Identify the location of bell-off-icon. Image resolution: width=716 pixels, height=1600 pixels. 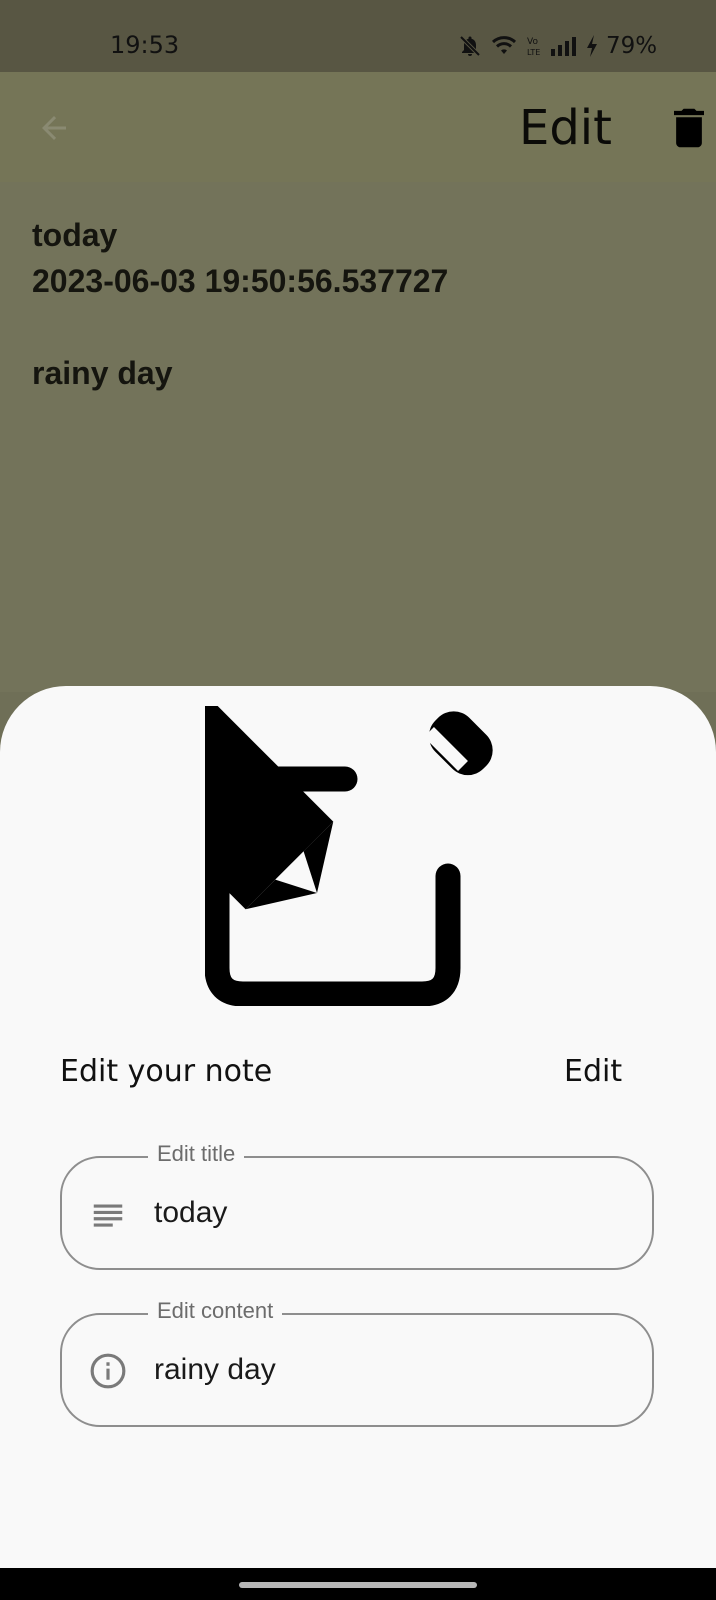
(470, 46).